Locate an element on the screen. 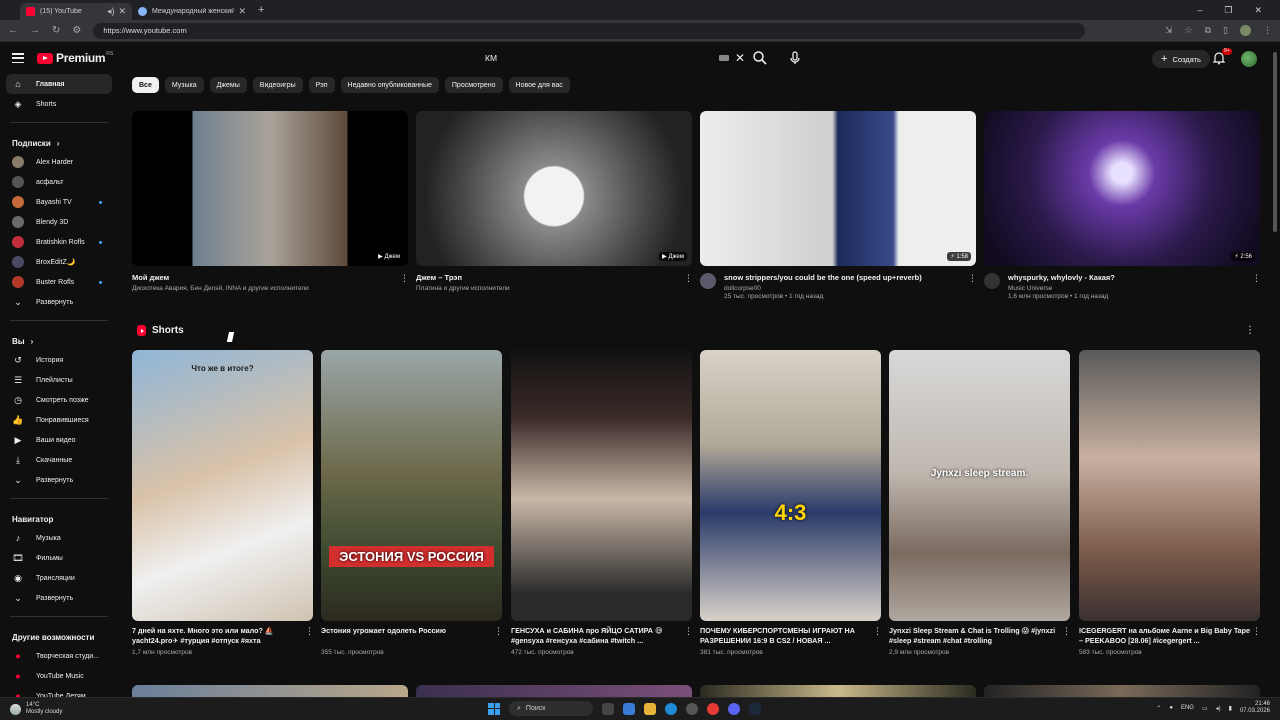 The image size is (1280, 720). tray-app-icon: ● is located at coordinates (1171, 708).